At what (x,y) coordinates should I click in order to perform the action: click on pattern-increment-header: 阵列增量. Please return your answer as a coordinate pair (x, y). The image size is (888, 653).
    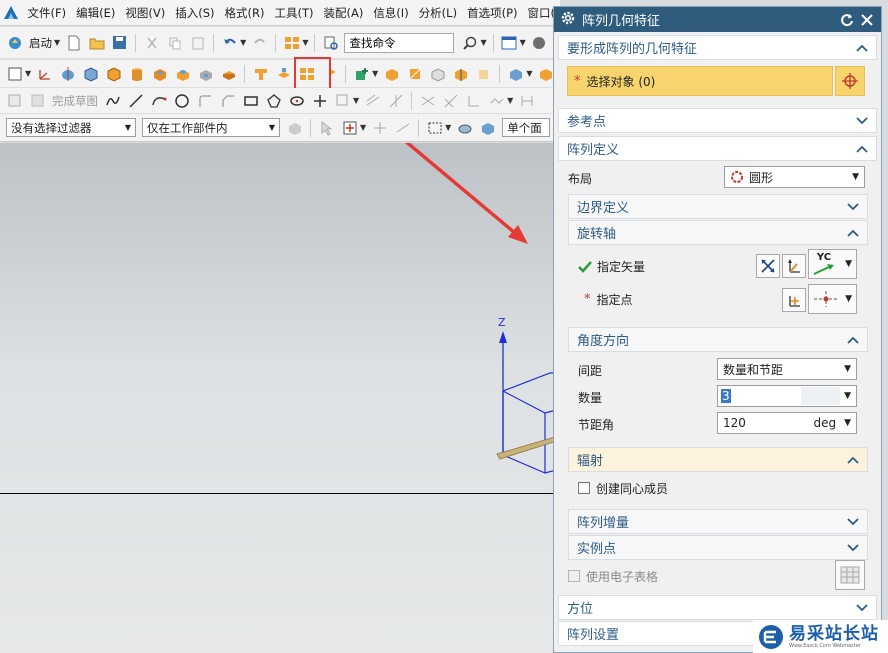
    Looking at the image, I should click on (718, 521).